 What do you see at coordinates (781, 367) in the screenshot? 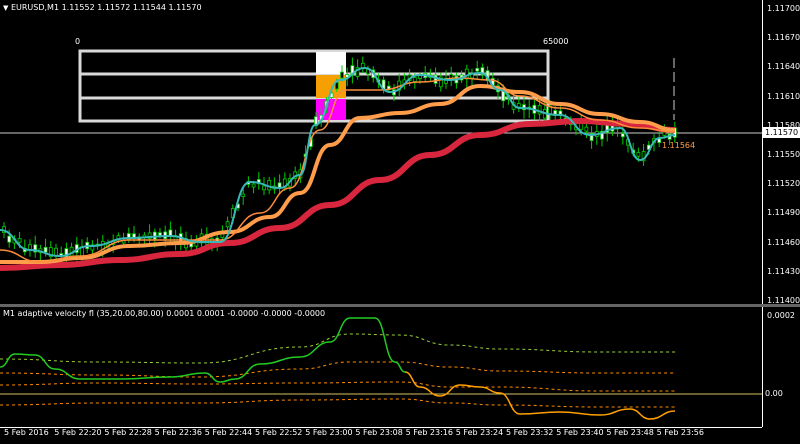
I see `oscillator-axis: 0.0002 0.00` at bounding box center [781, 367].